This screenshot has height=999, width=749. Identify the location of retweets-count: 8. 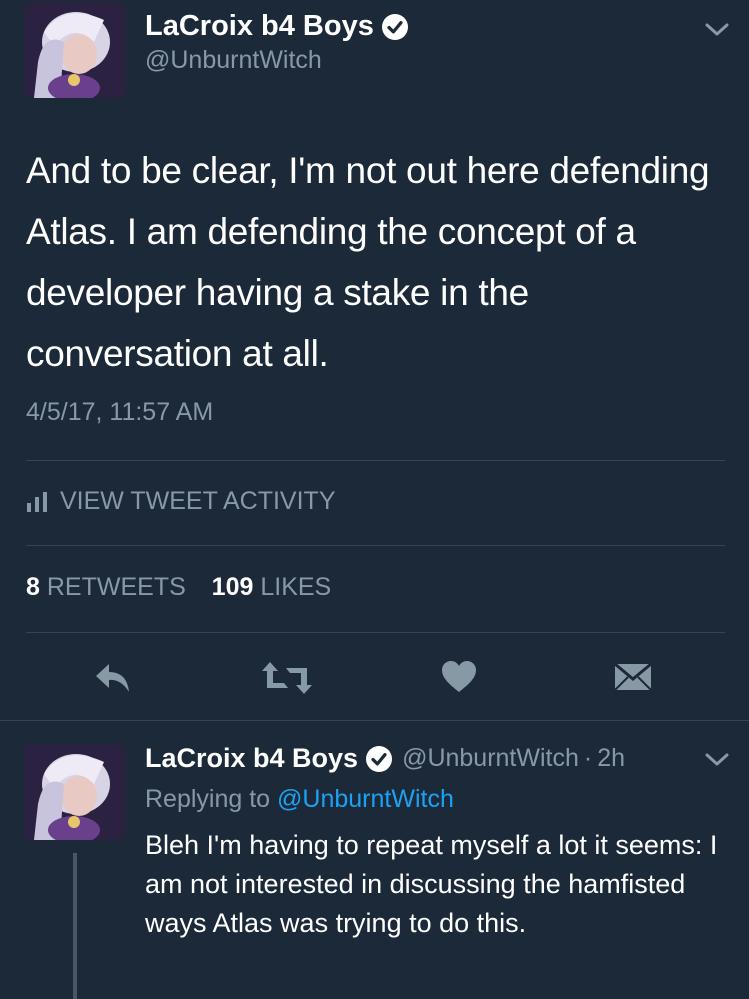
(33, 587).